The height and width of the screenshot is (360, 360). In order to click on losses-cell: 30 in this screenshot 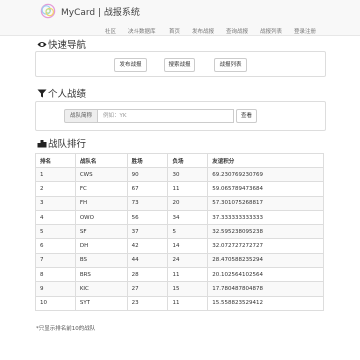, I will do `click(188, 174)`.